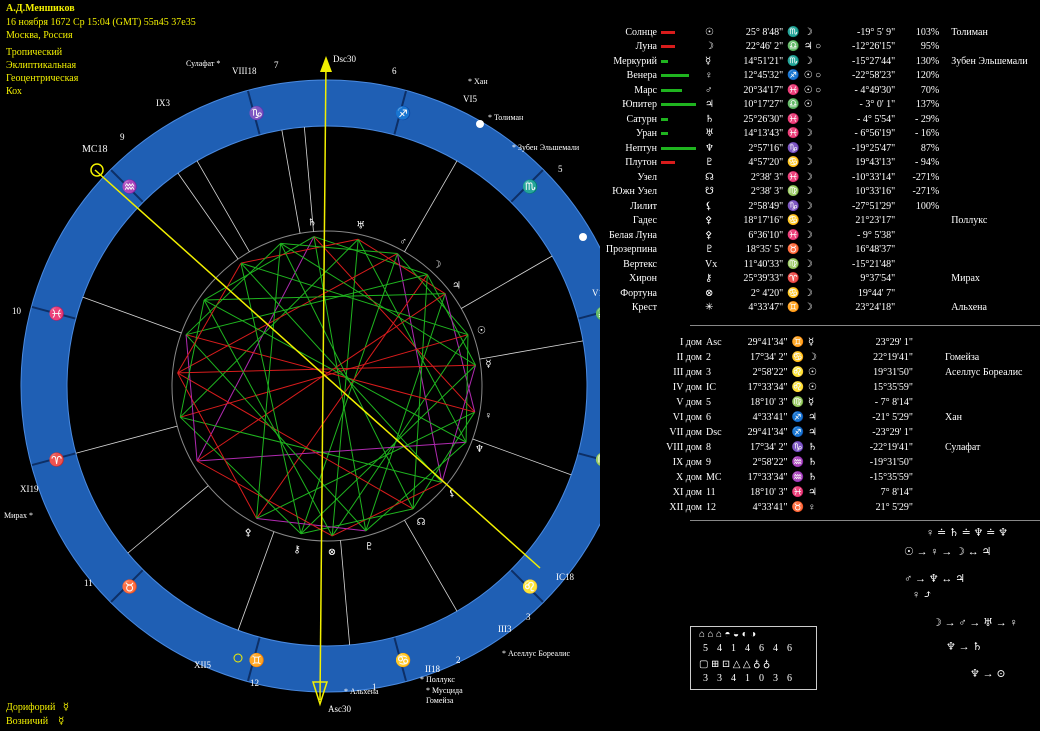  I want to click on planet-row: Плутон ♇ 4°57'20" ♋ ☽ 19°43'13" - 94%, so click(815, 163).